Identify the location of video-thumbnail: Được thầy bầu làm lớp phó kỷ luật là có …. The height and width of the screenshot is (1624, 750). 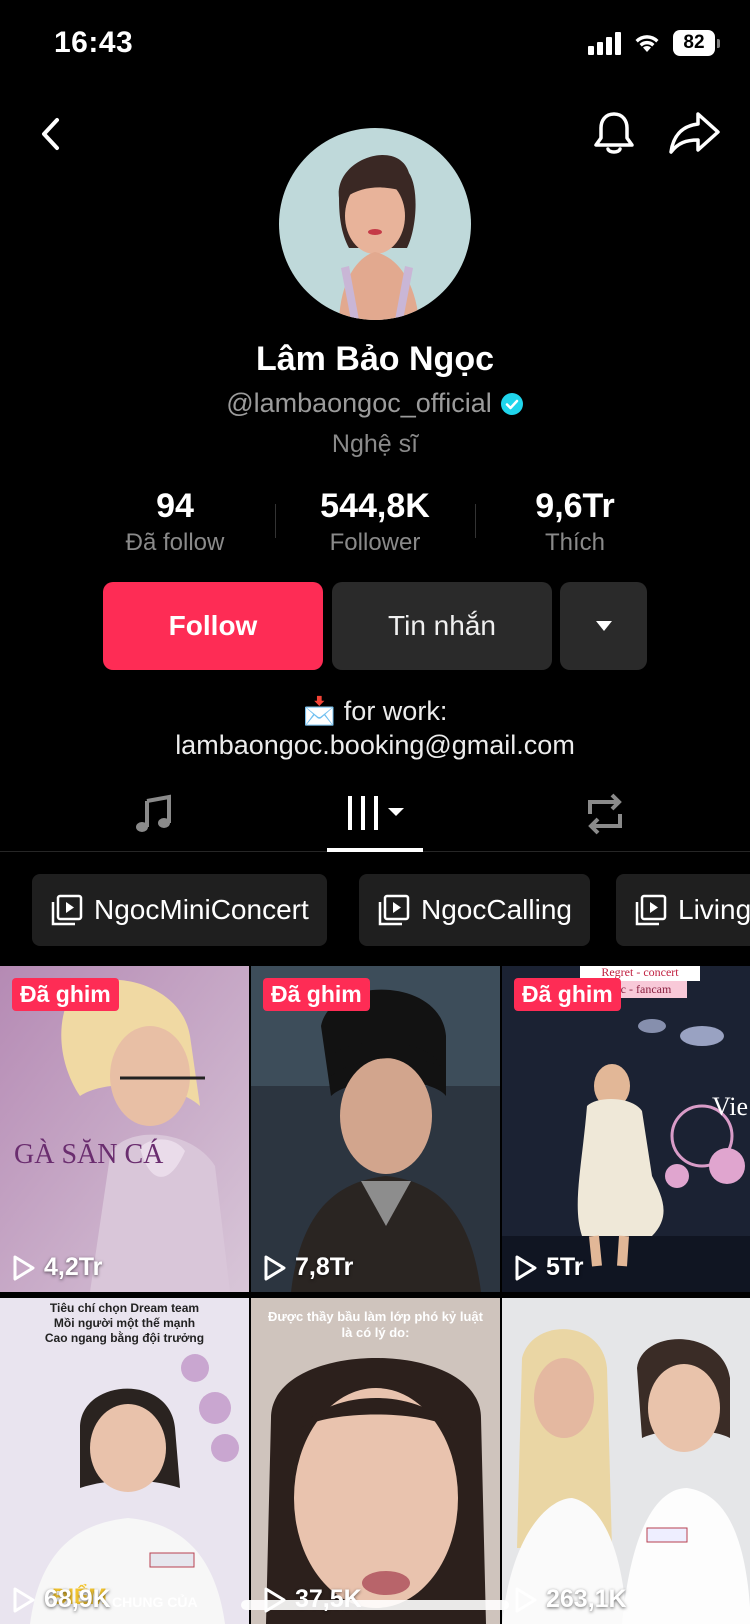
(375, 1461).